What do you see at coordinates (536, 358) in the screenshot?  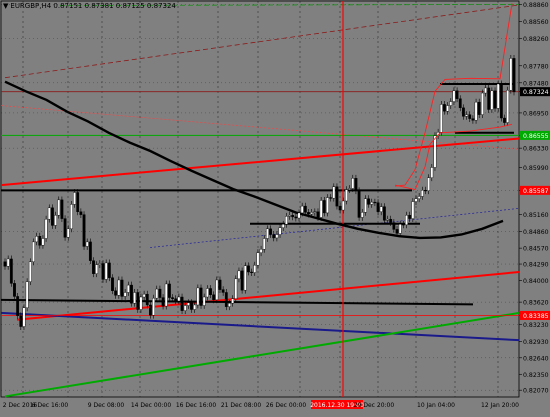 I see `y-axis-label: 0.82640` at bounding box center [536, 358].